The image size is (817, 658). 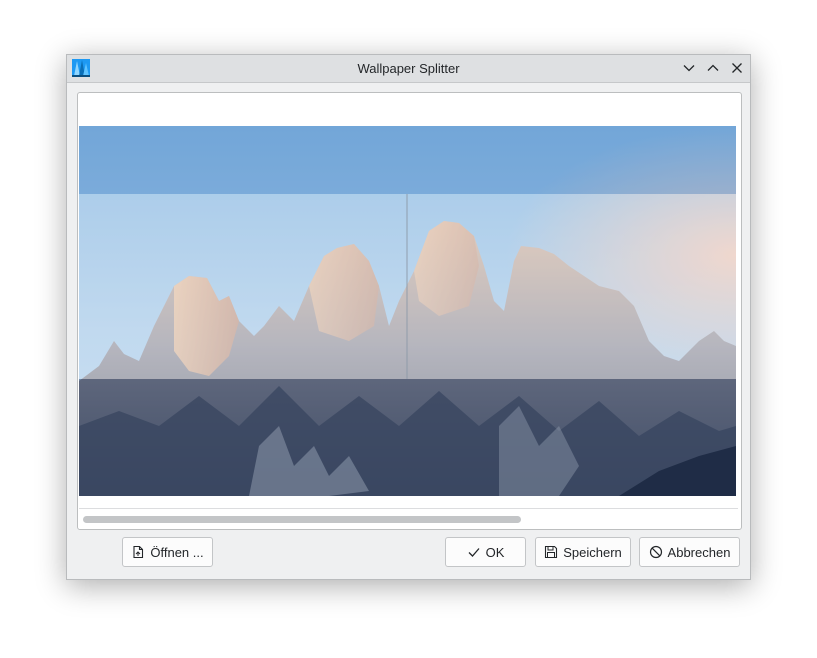 What do you see at coordinates (655, 552) in the screenshot?
I see `cancel-icon` at bounding box center [655, 552].